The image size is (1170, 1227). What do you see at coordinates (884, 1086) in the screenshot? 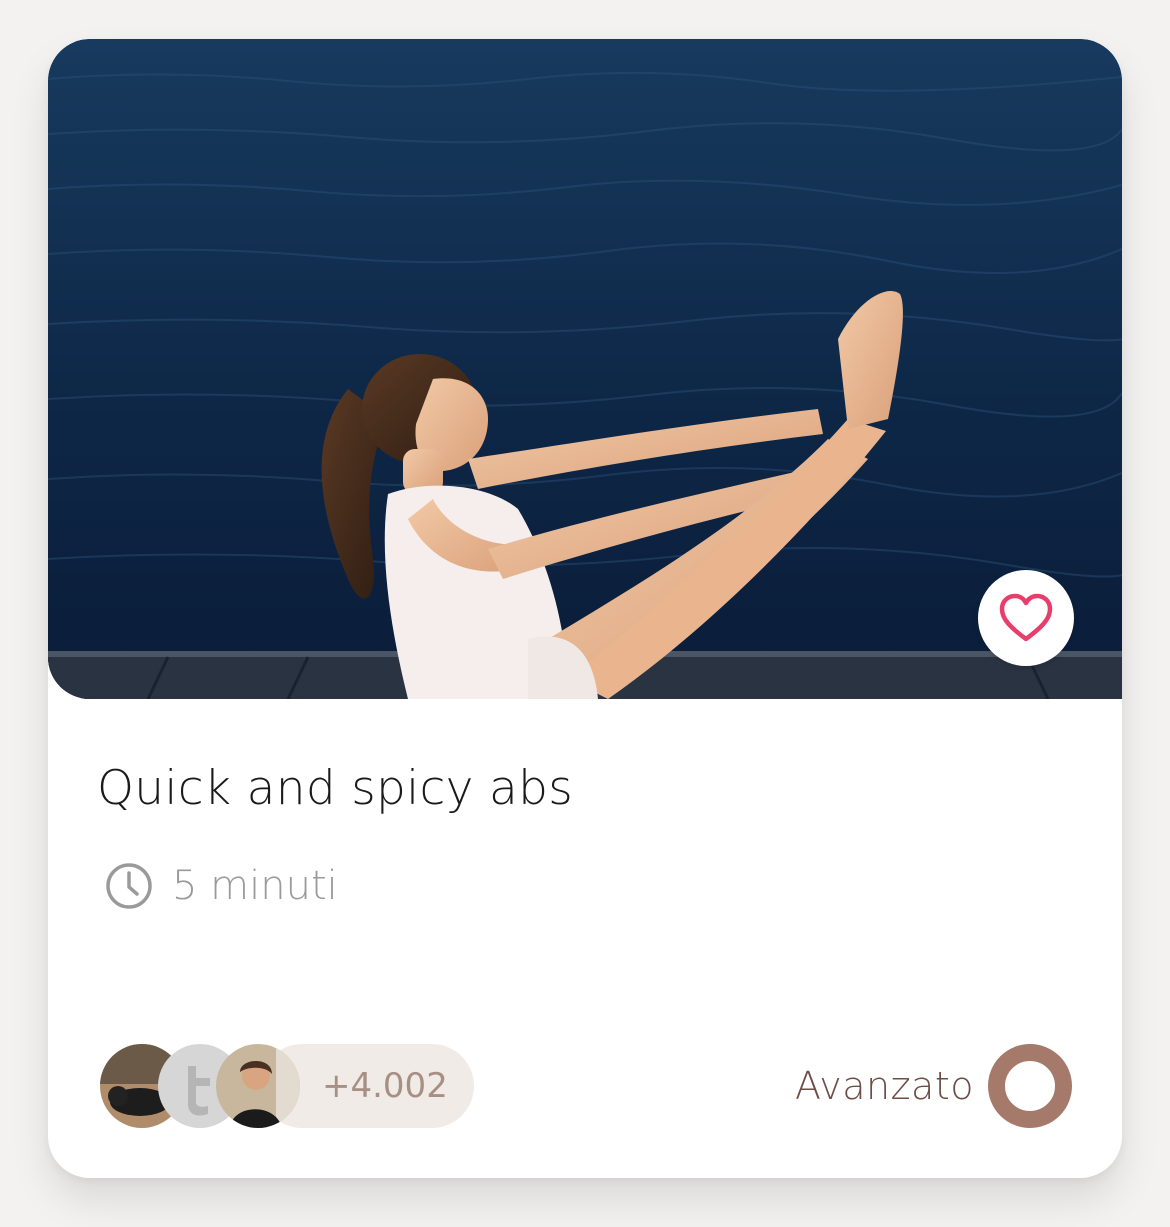
I see `level-label: Avanzato` at bounding box center [884, 1086].